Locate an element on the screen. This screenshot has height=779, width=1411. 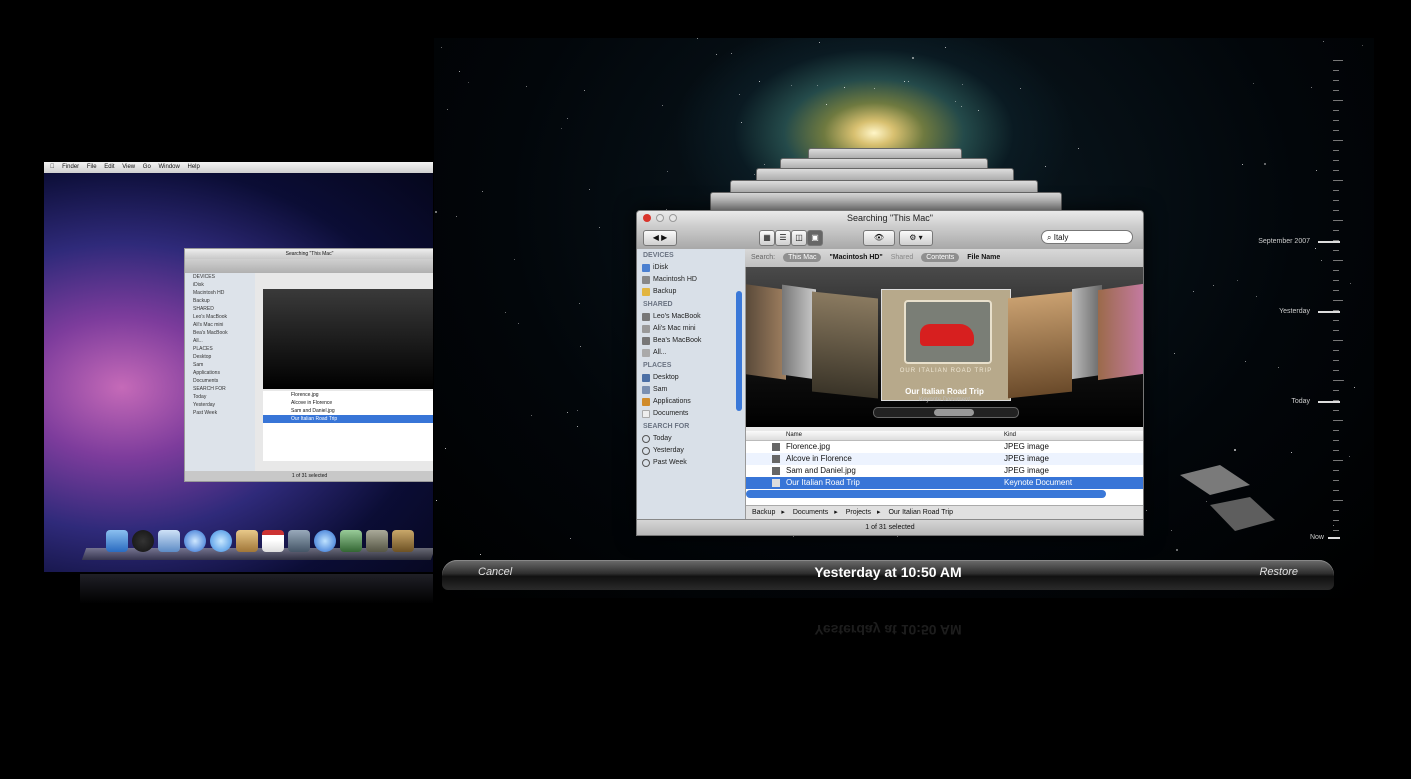
back-forward-button: ◀ ▶ is located at coordinates (660, 238).